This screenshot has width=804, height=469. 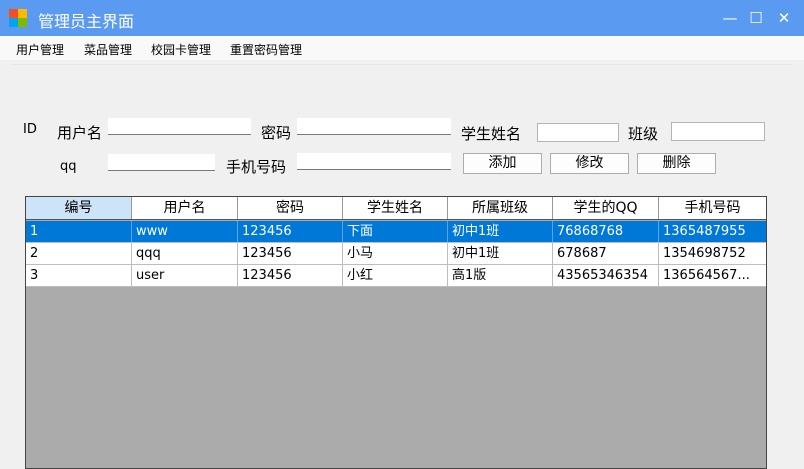 What do you see at coordinates (18, 18) in the screenshot?
I see `app-icon` at bounding box center [18, 18].